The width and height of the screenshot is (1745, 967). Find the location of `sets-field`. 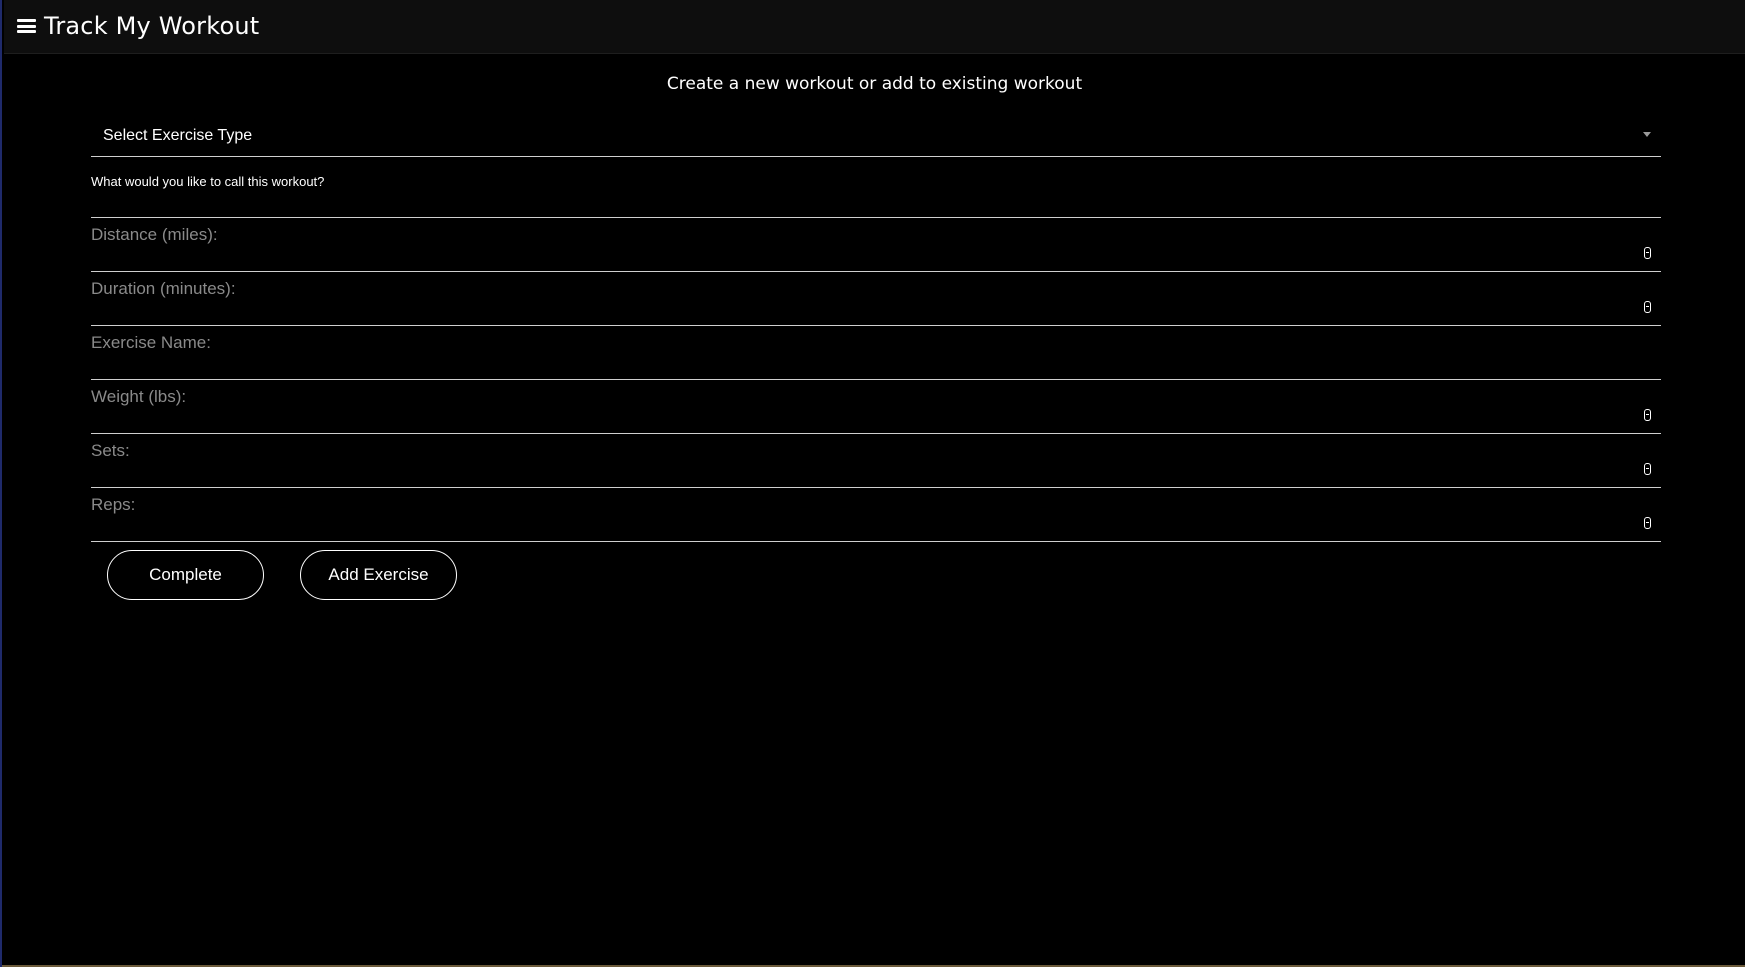

sets-field is located at coordinates (876, 461).